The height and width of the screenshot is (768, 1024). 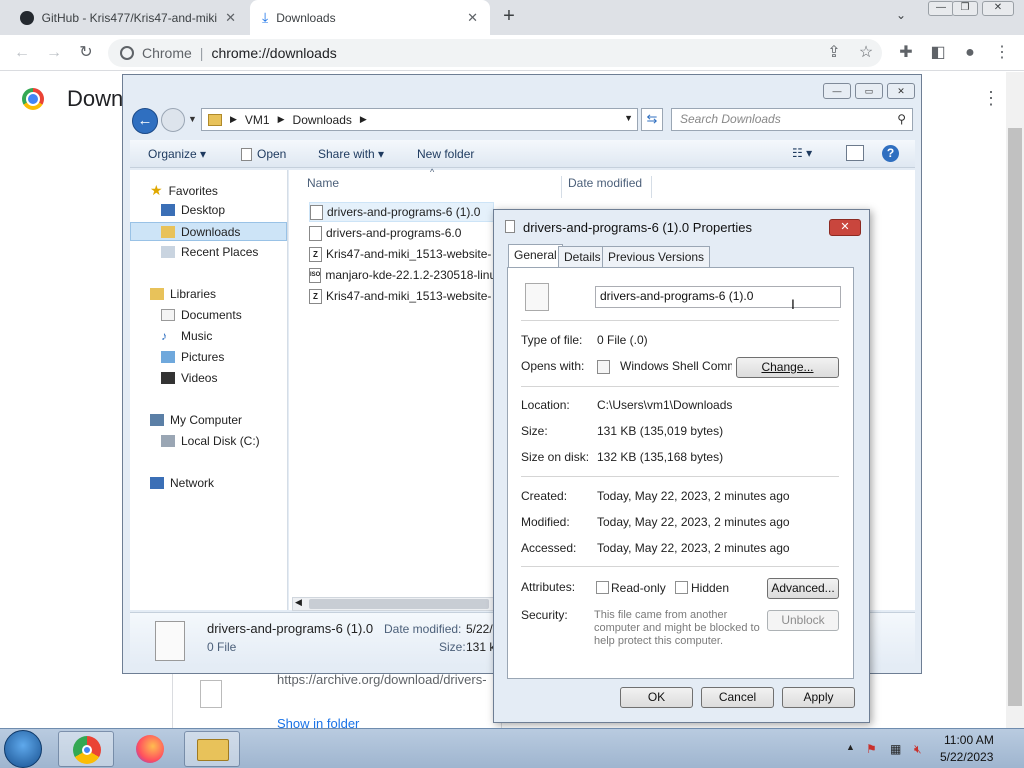 I want to click on hidden-label: Hidden, so click(x=710, y=588).